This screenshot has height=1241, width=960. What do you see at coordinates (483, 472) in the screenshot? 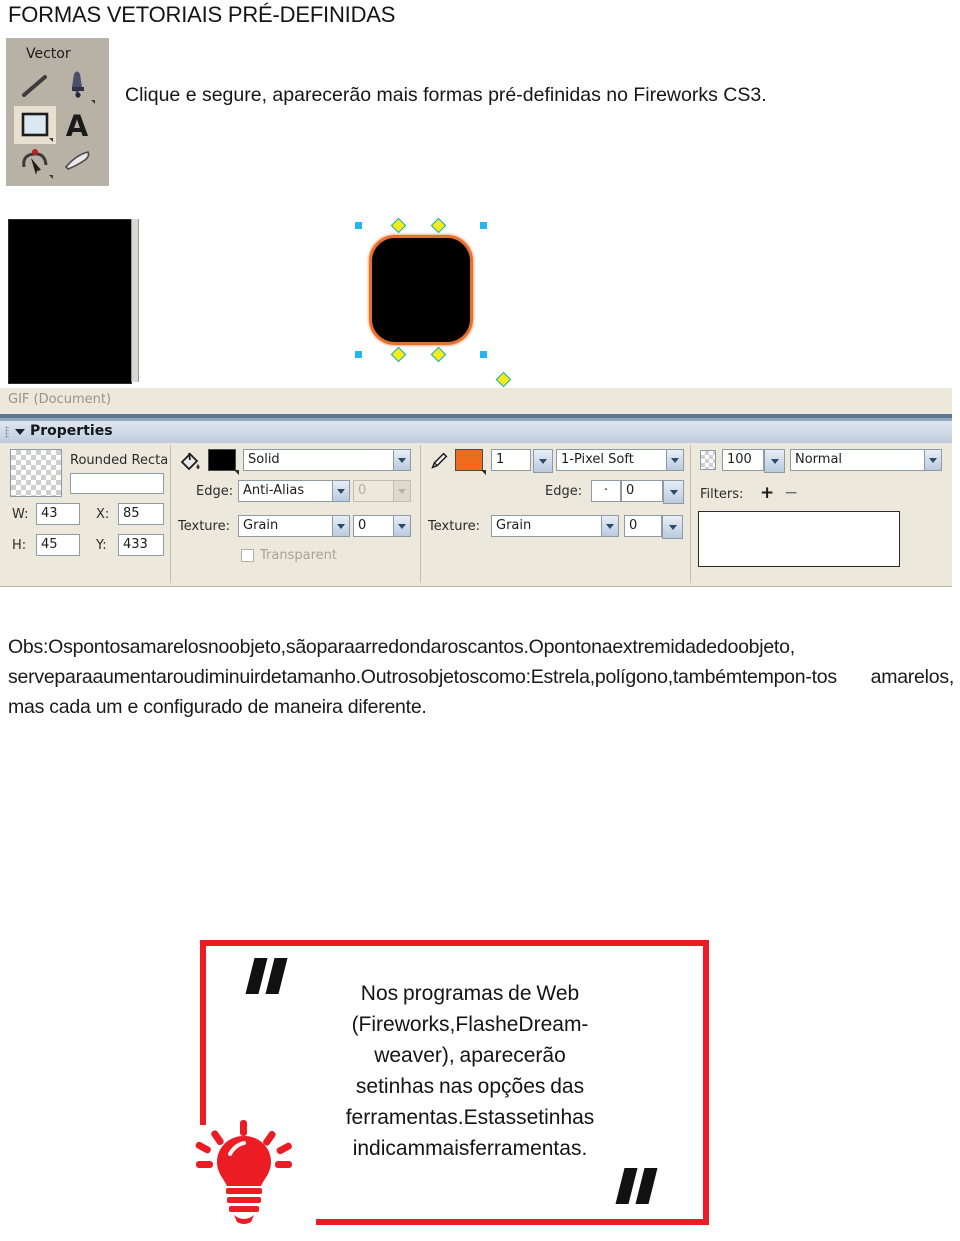
I see `stroke-color-dropdown-arrow-icon` at bounding box center [483, 472].